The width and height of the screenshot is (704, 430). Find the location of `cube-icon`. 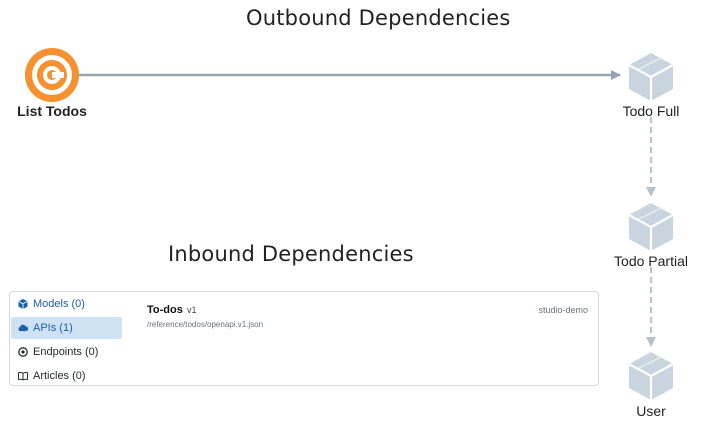

cube-icon is located at coordinates (23, 304).